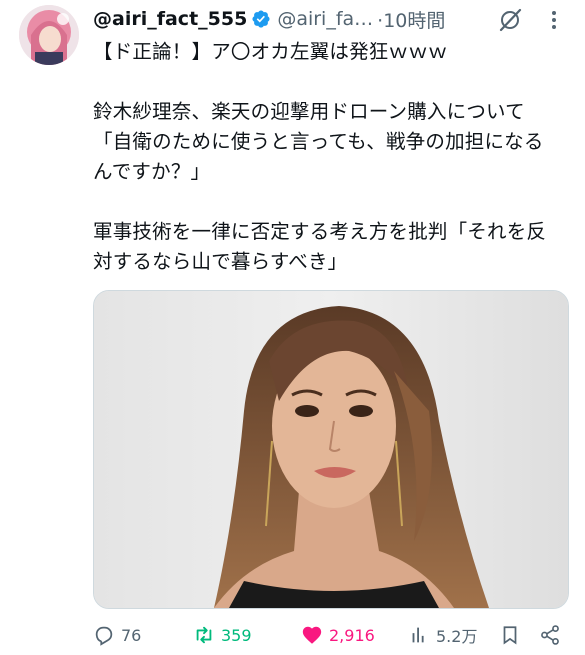 This screenshot has width=585, height=655. I want to click on like-button: 2,916, so click(338, 635).